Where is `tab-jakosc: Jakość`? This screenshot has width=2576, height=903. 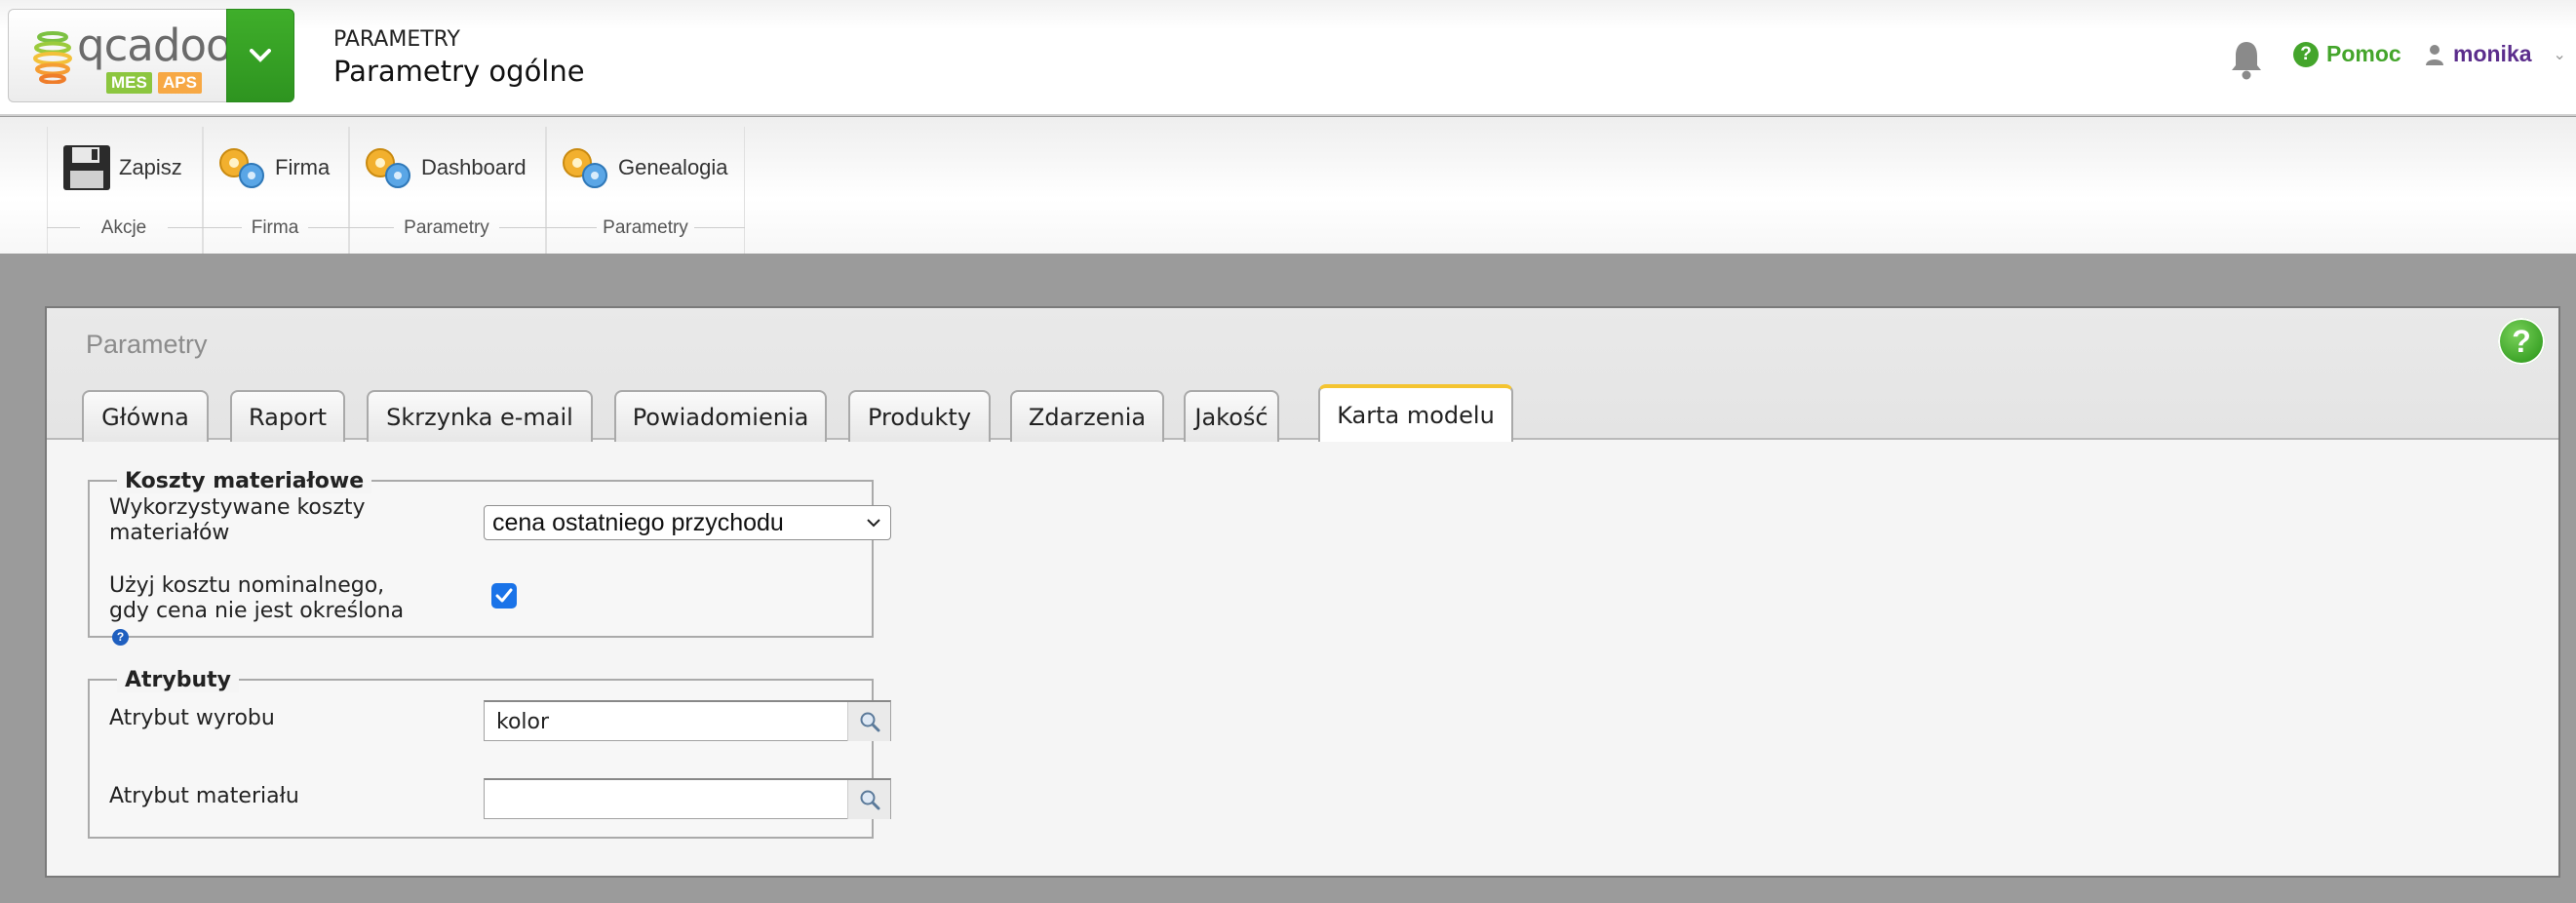
tab-jakosc: Jakość is located at coordinates (1231, 416).